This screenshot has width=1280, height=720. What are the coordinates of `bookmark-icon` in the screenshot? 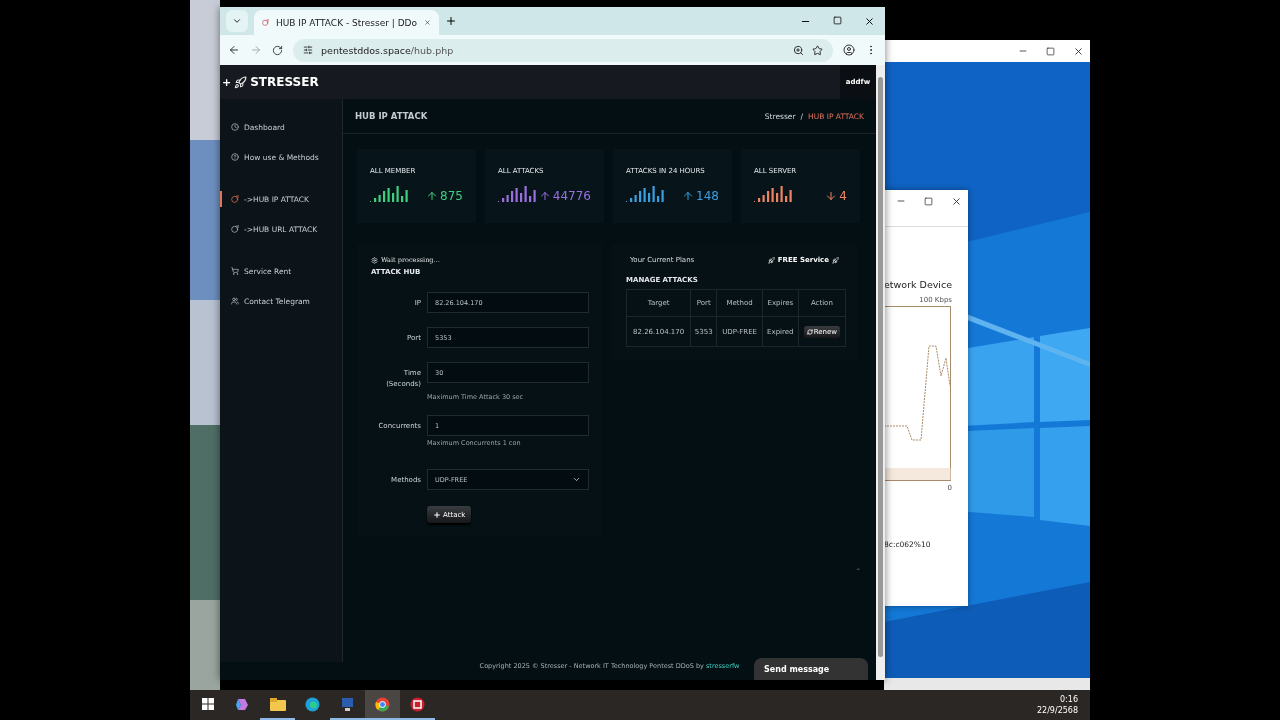 It's located at (817, 50).